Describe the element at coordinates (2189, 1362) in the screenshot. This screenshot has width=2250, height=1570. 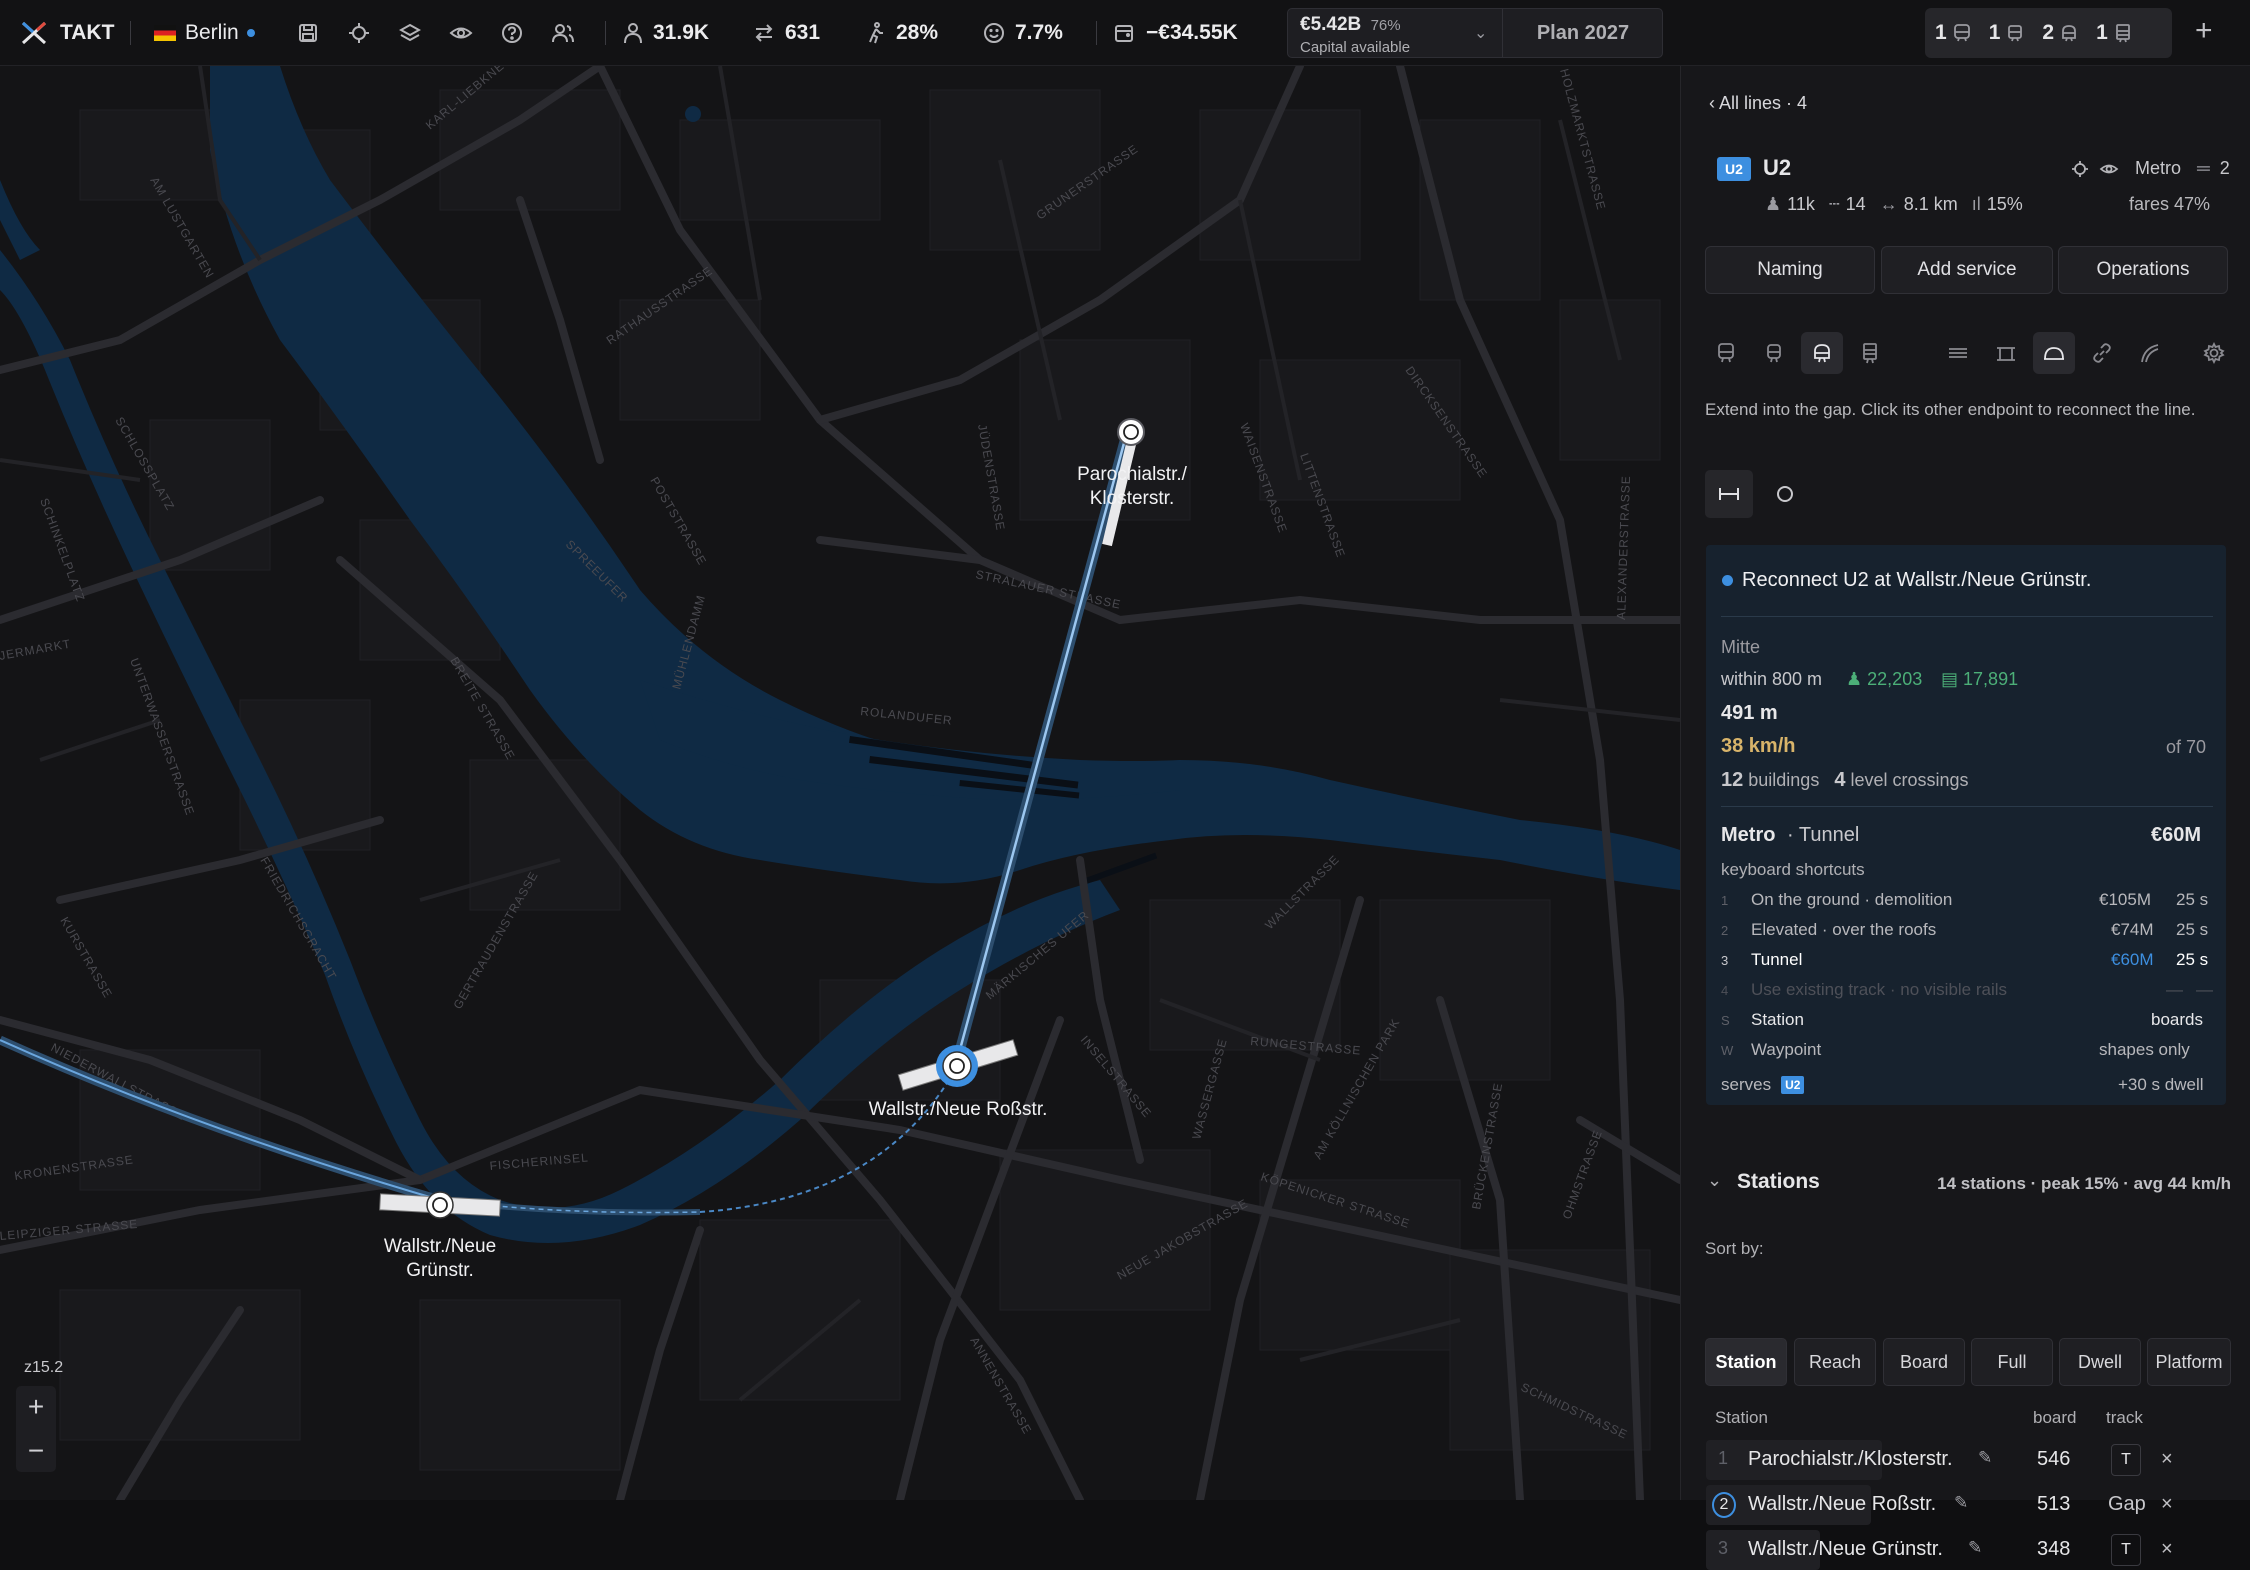
I see `sort-platform-button: Platform` at that location.